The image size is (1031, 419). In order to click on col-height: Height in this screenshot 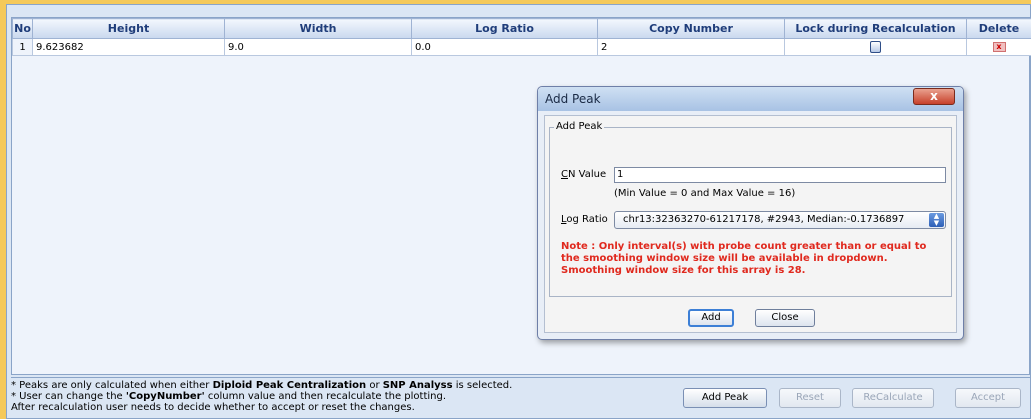, I will do `click(128, 28)`.